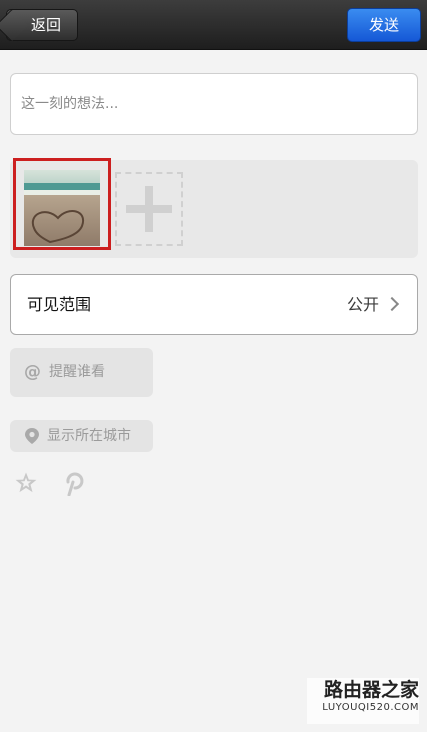  What do you see at coordinates (59, 304) in the screenshot?
I see `visibility-label: 可见范围` at bounding box center [59, 304].